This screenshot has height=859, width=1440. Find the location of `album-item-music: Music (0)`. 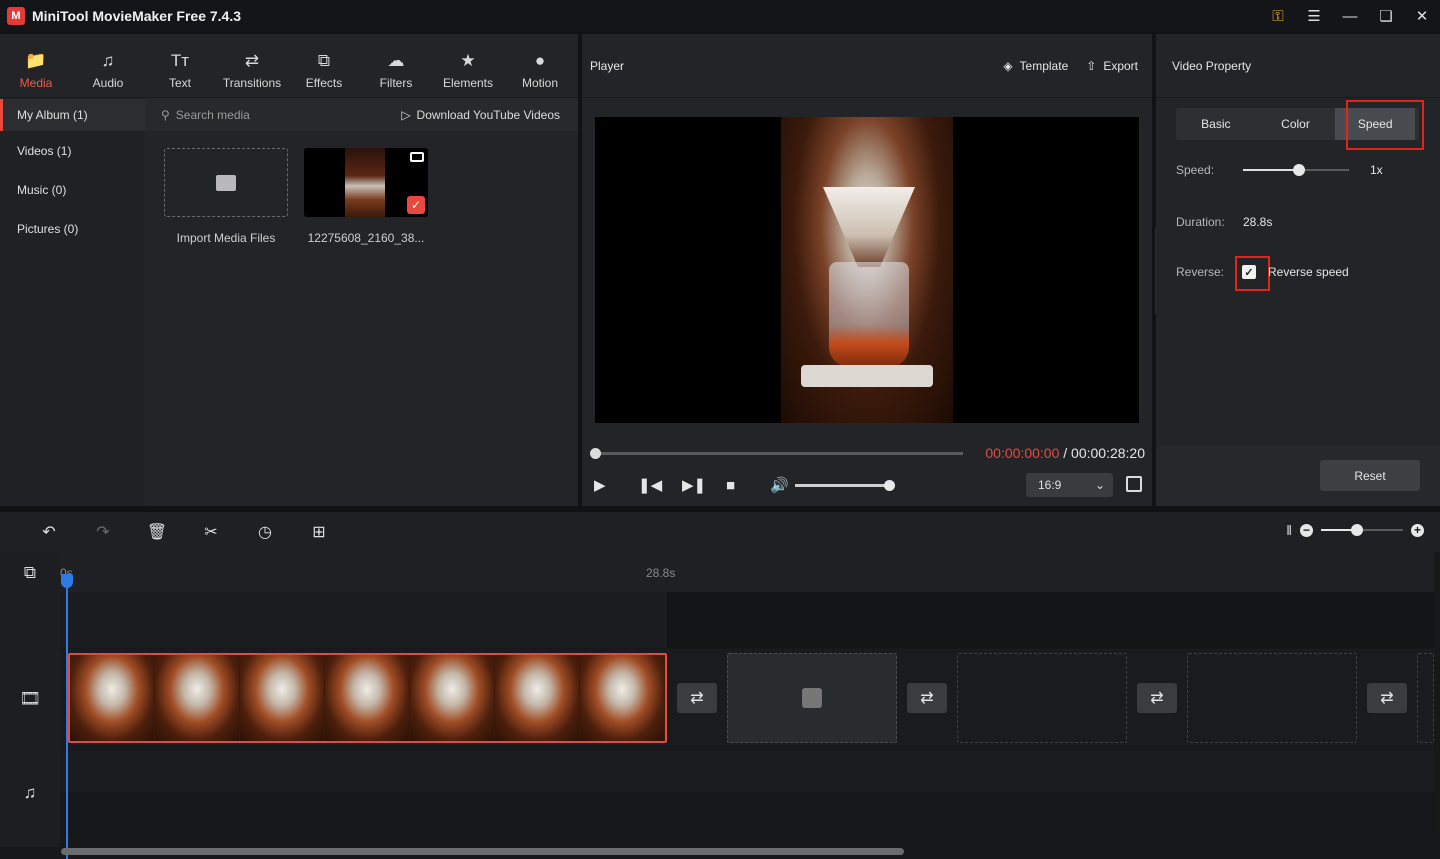

album-item-music: Music (0) is located at coordinates (72, 189).